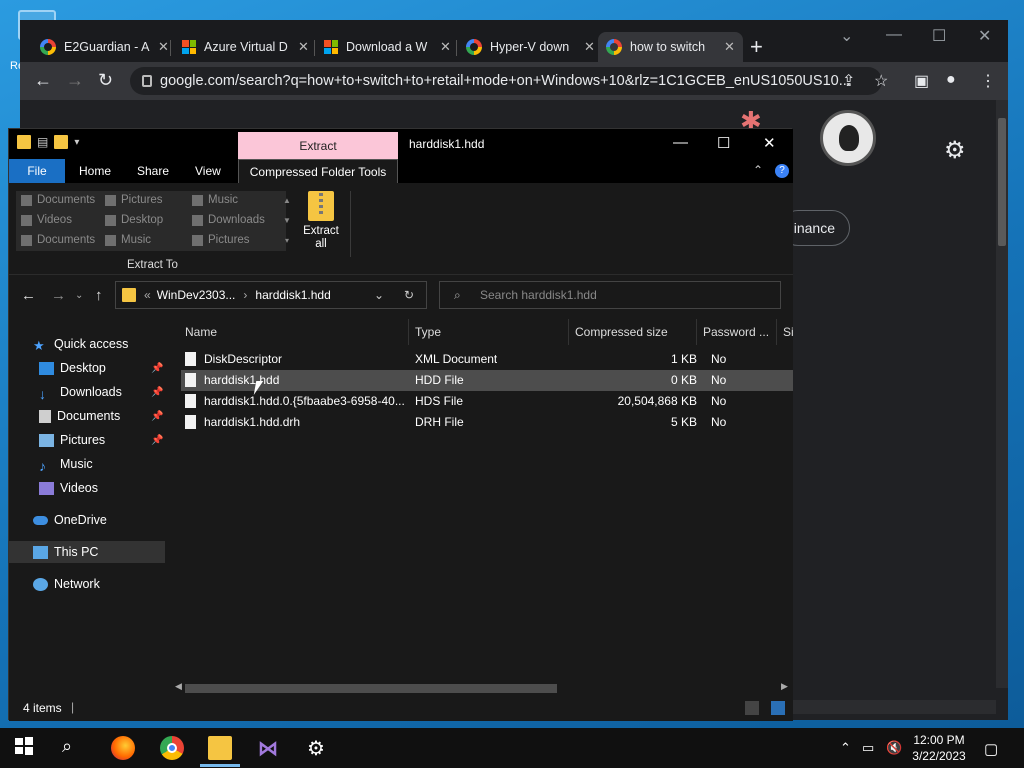 The height and width of the screenshot is (768, 1024). Describe the element at coordinates (487, 380) in the screenshot. I see `file-row-selected: harddisk1.hdd HDD File 0 KB No` at that location.